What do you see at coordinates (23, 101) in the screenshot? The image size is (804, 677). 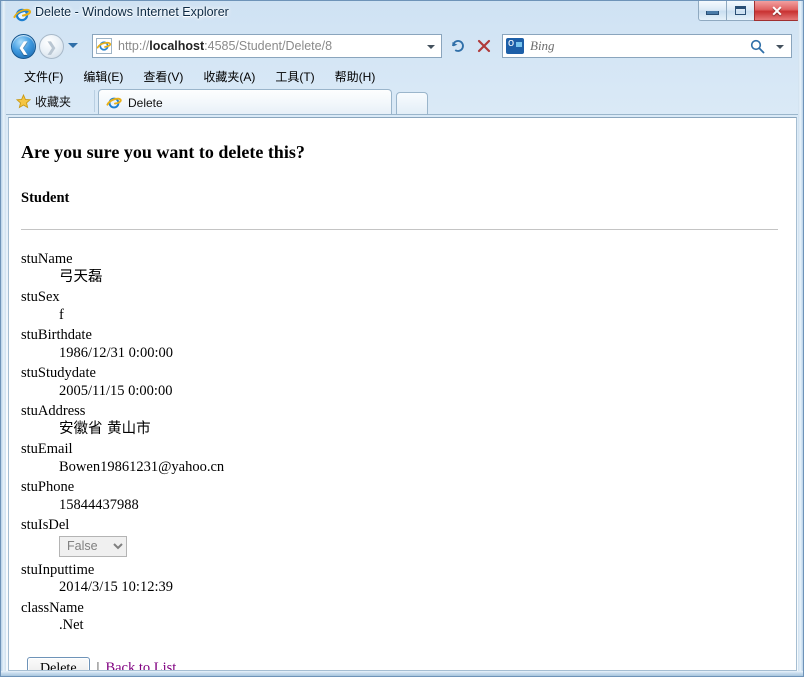 I see `star-icon` at bounding box center [23, 101].